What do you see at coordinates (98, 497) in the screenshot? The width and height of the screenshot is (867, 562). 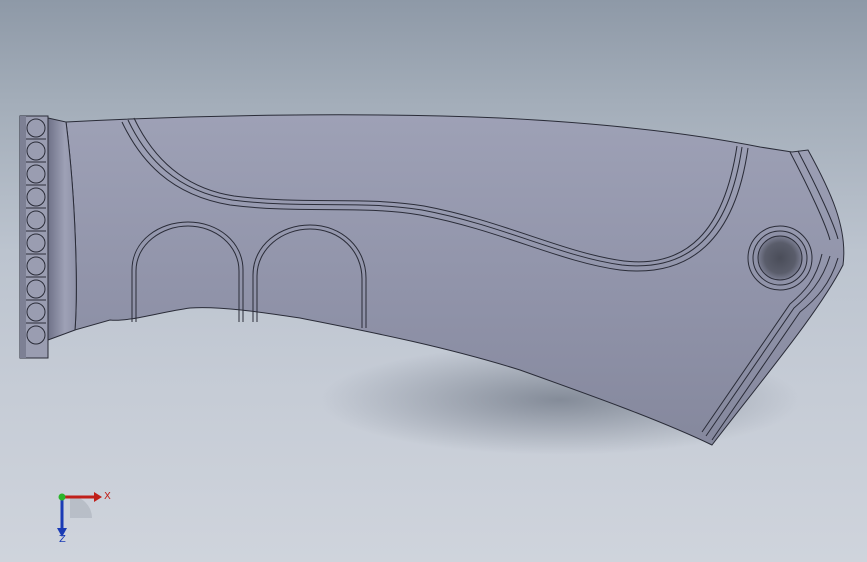 I see `x-axis-arrowhead` at bounding box center [98, 497].